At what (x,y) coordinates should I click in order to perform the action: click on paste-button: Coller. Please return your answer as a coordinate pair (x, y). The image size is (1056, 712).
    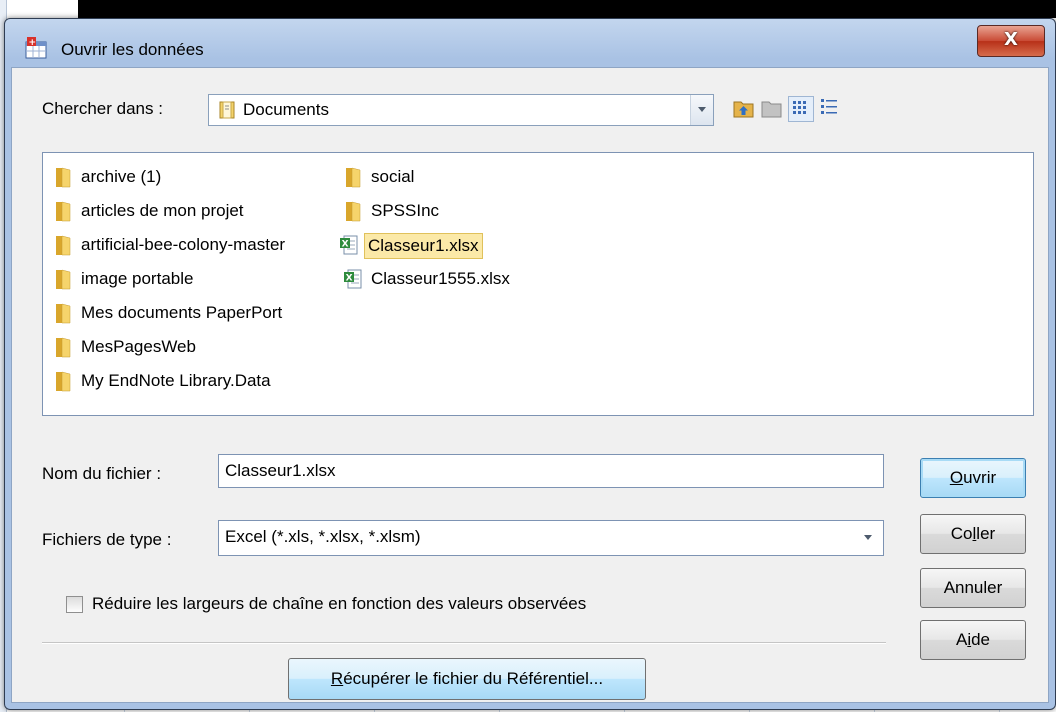
    Looking at the image, I should click on (973, 534).